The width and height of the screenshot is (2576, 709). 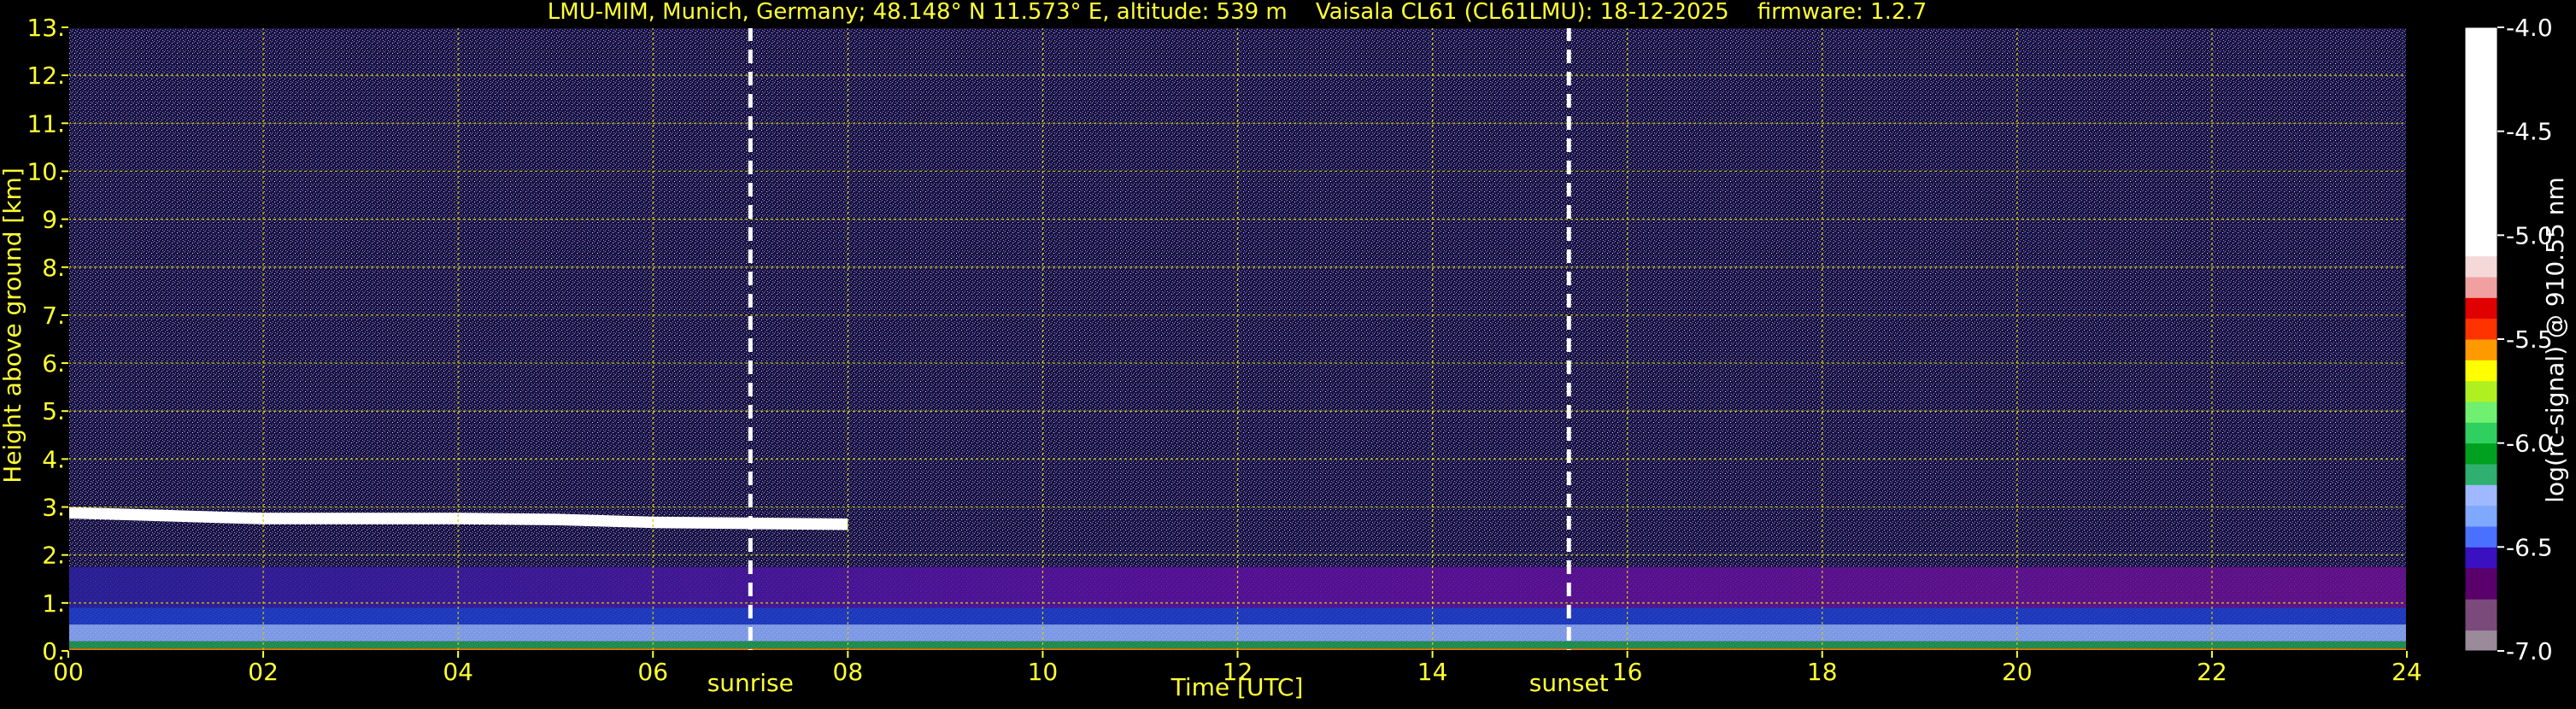 What do you see at coordinates (53, 363) in the screenshot?
I see `y-tick-label: 6.` at bounding box center [53, 363].